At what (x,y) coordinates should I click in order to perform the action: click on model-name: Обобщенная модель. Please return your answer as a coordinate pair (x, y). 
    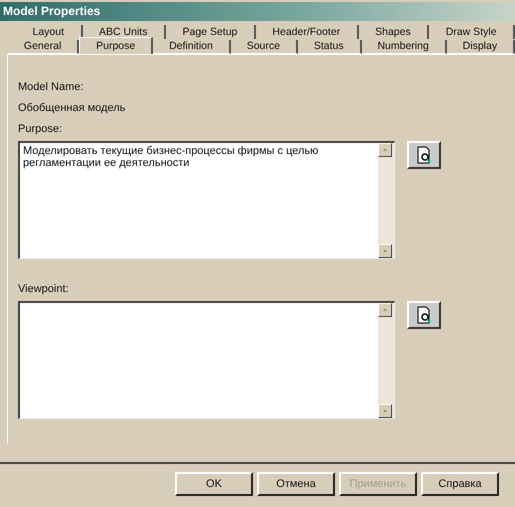
    Looking at the image, I should click on (72, 108).